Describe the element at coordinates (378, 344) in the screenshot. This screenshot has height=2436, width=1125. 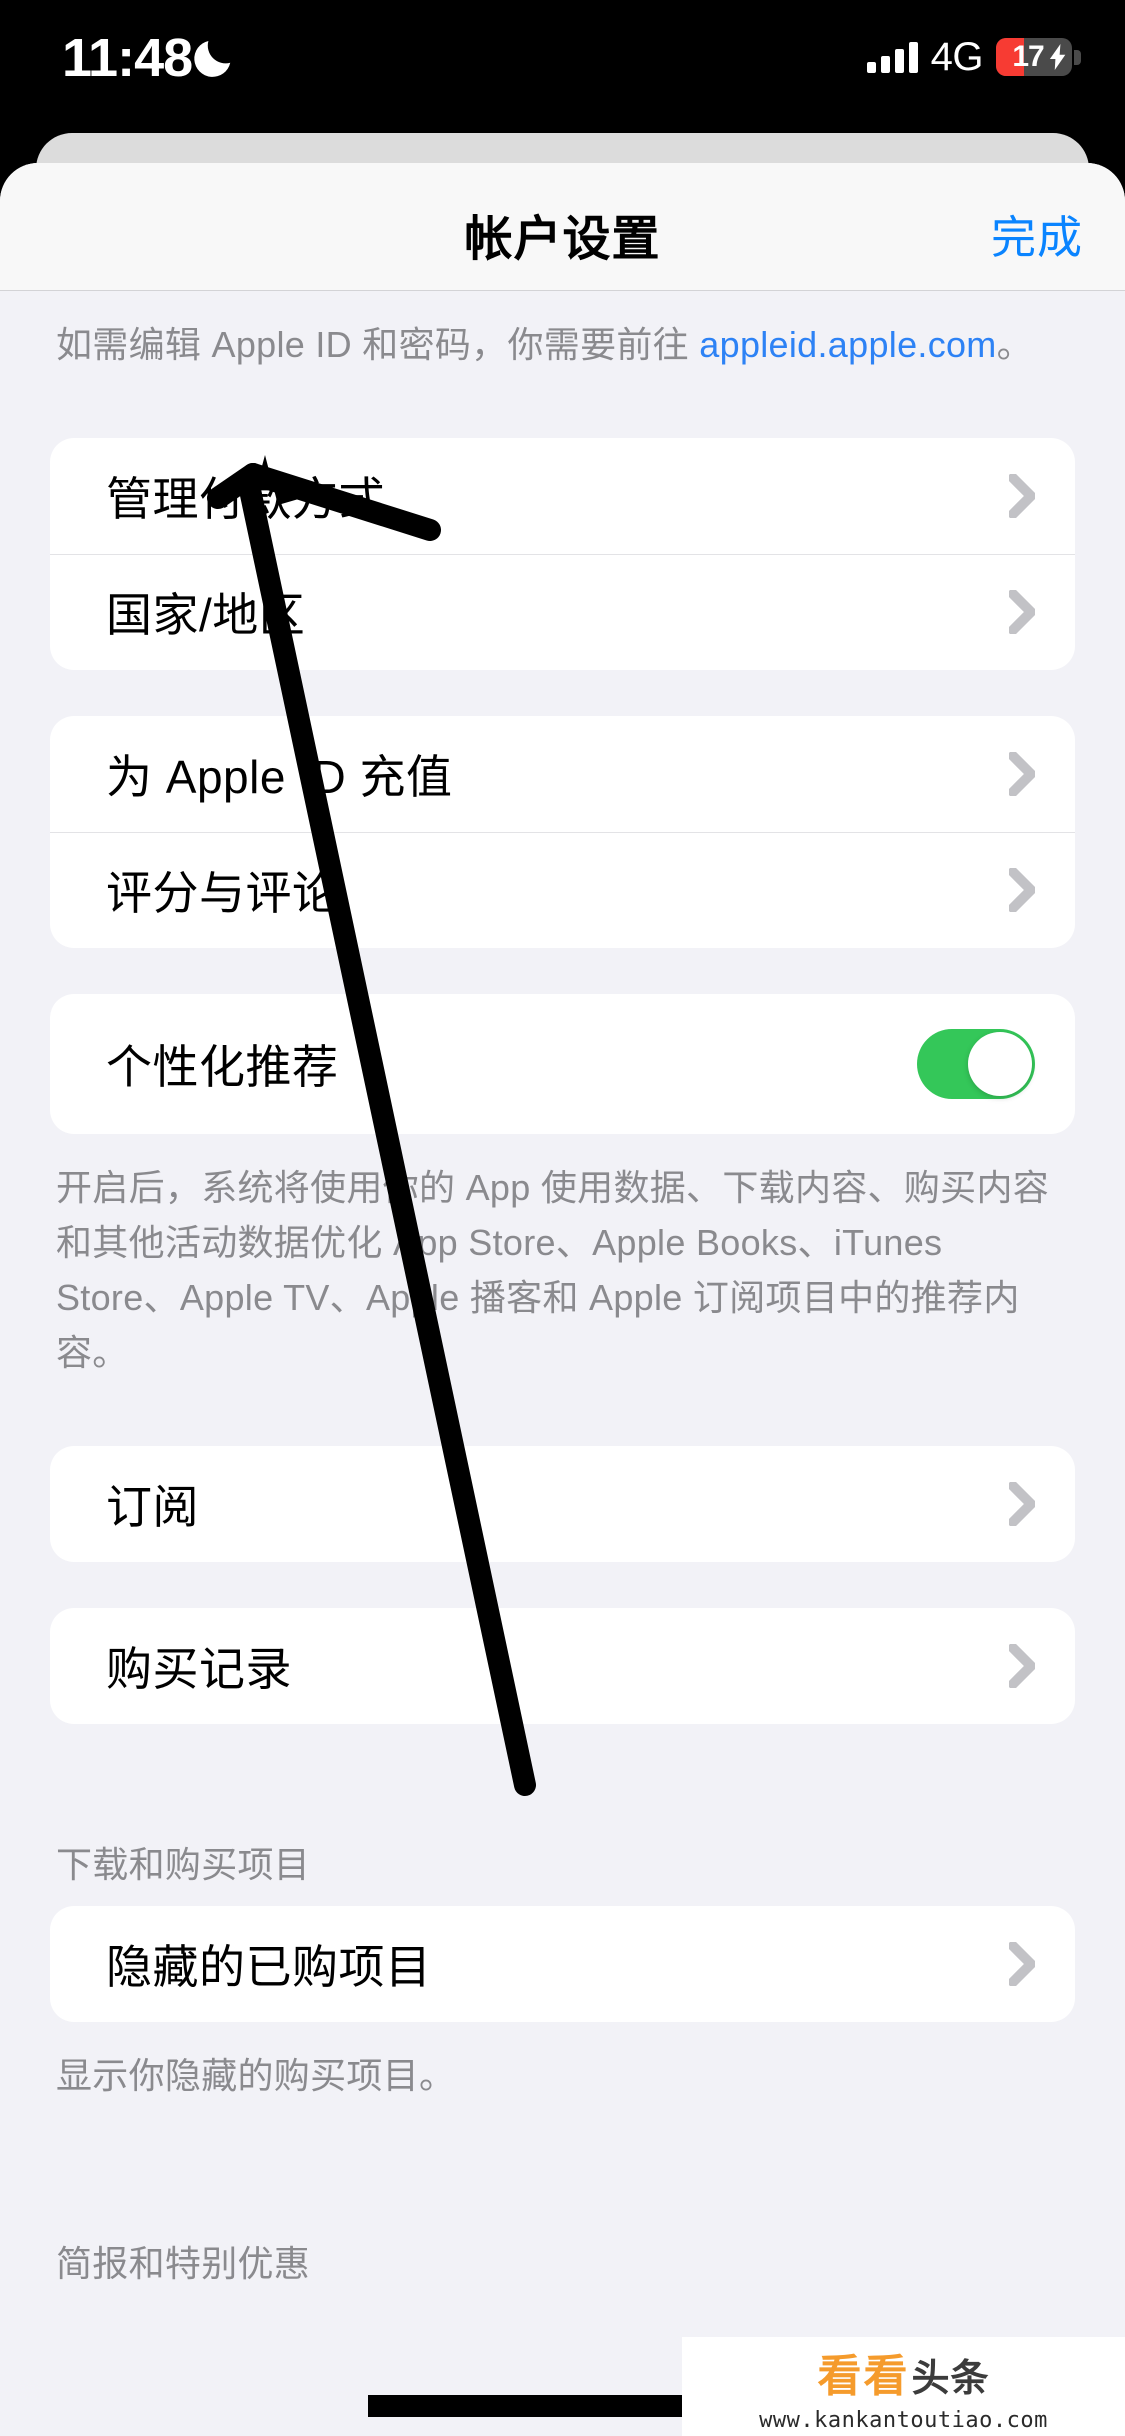
I see `footnote-text-before: 如需编辑 Apple ID 和密码，你需要前往` at that location.